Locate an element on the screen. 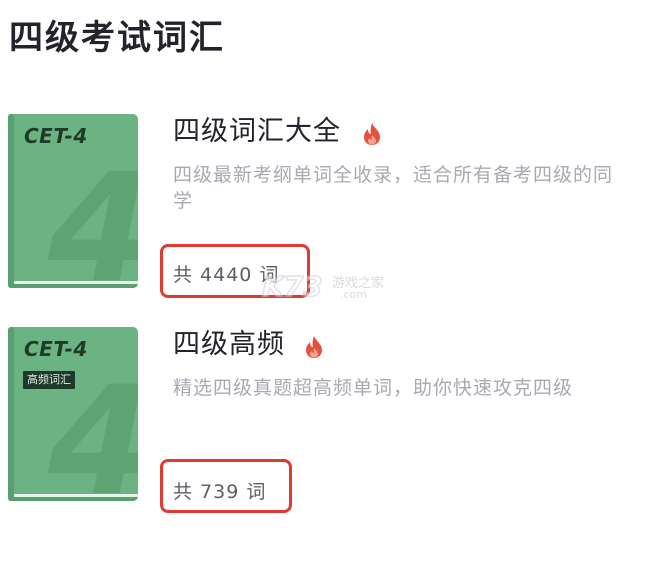 The image size is (650, 578). cover-tag: 高频词汇 is located at coordinates (49, 380).